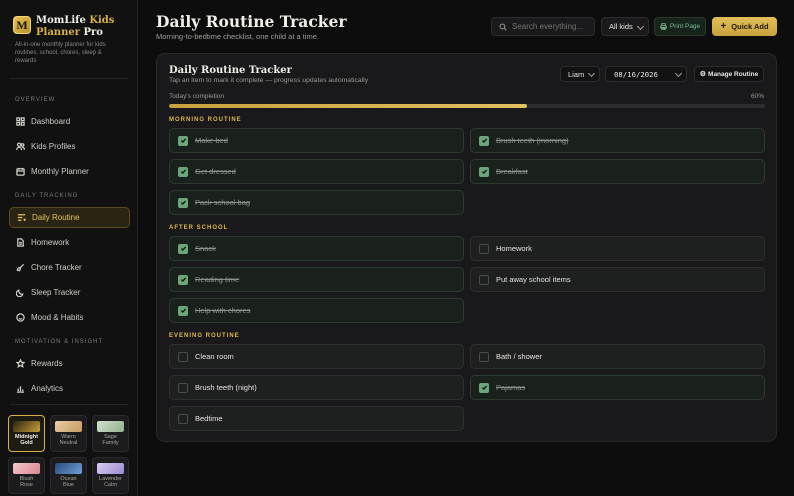 The image size is (794, 496). I want to click on sidebar-item-label: Sleep Tracker, so click(56, 292).